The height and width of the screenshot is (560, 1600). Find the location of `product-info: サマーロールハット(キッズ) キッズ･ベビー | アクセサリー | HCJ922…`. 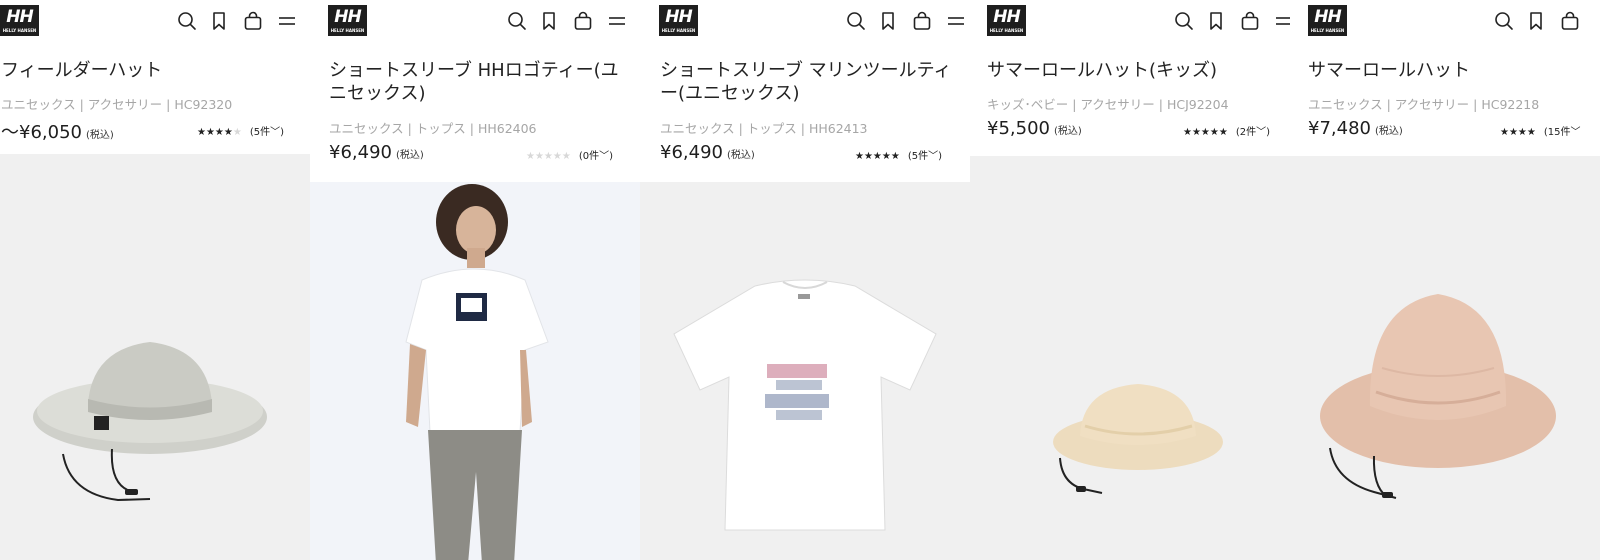

product-info: サマーロールハット(キッズ) キッズ･ベビー | アクセサリー | HCJ922… is located at coordinates (1130, 99).